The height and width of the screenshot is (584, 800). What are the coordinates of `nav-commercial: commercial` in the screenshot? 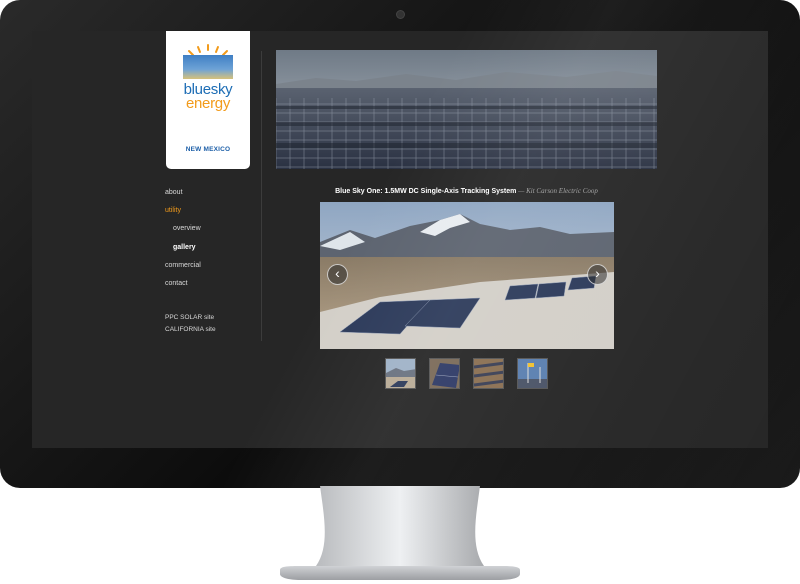 It's located at (183, 265).